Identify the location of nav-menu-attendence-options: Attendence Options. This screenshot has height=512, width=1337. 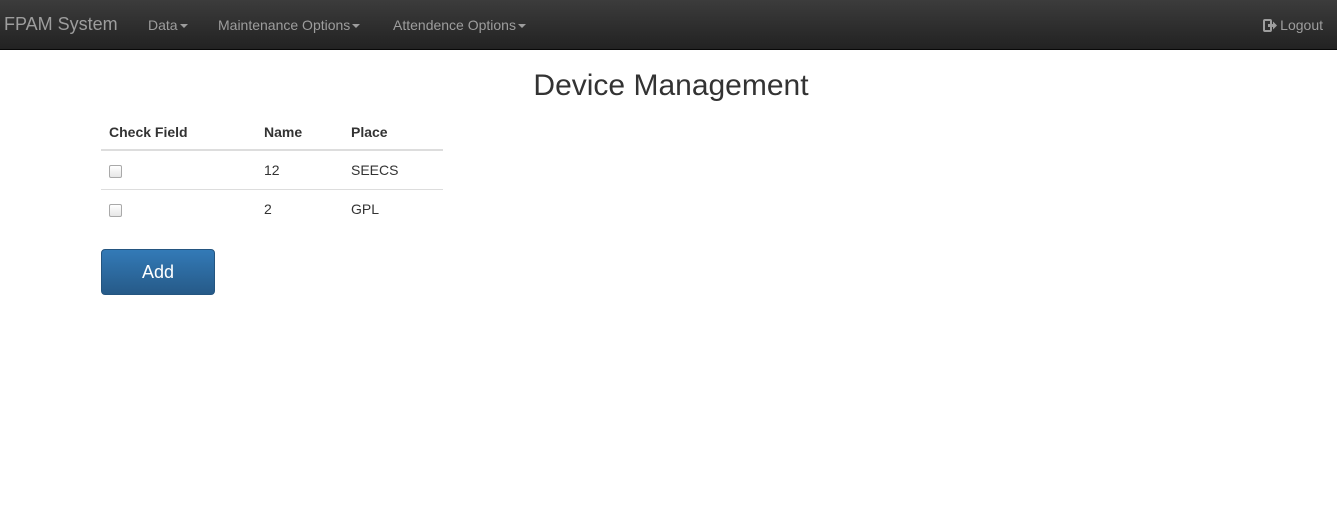
(459, 25).